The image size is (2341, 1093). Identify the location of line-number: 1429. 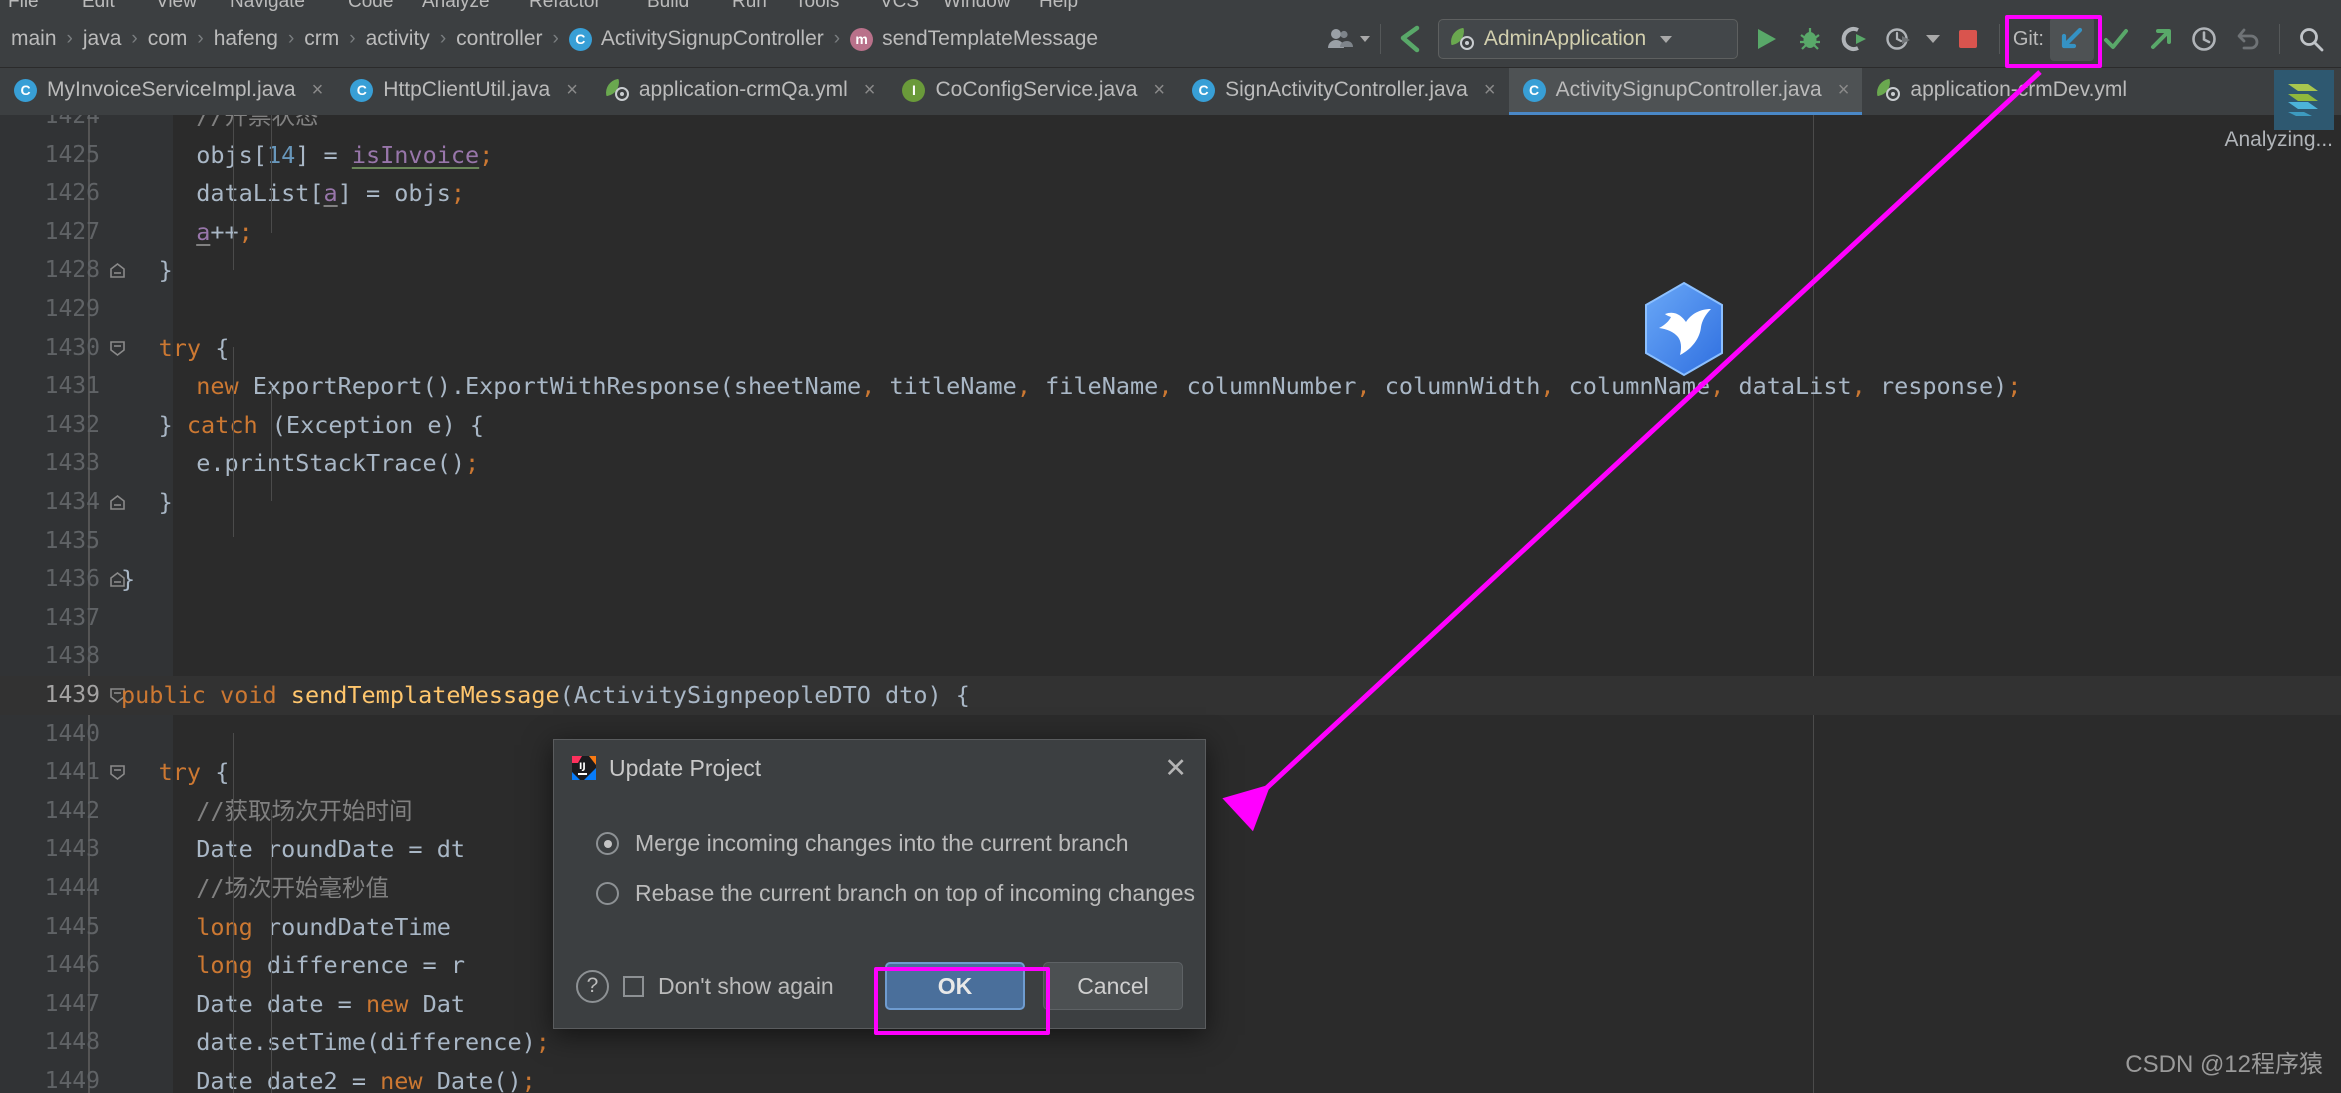
(72, 309).